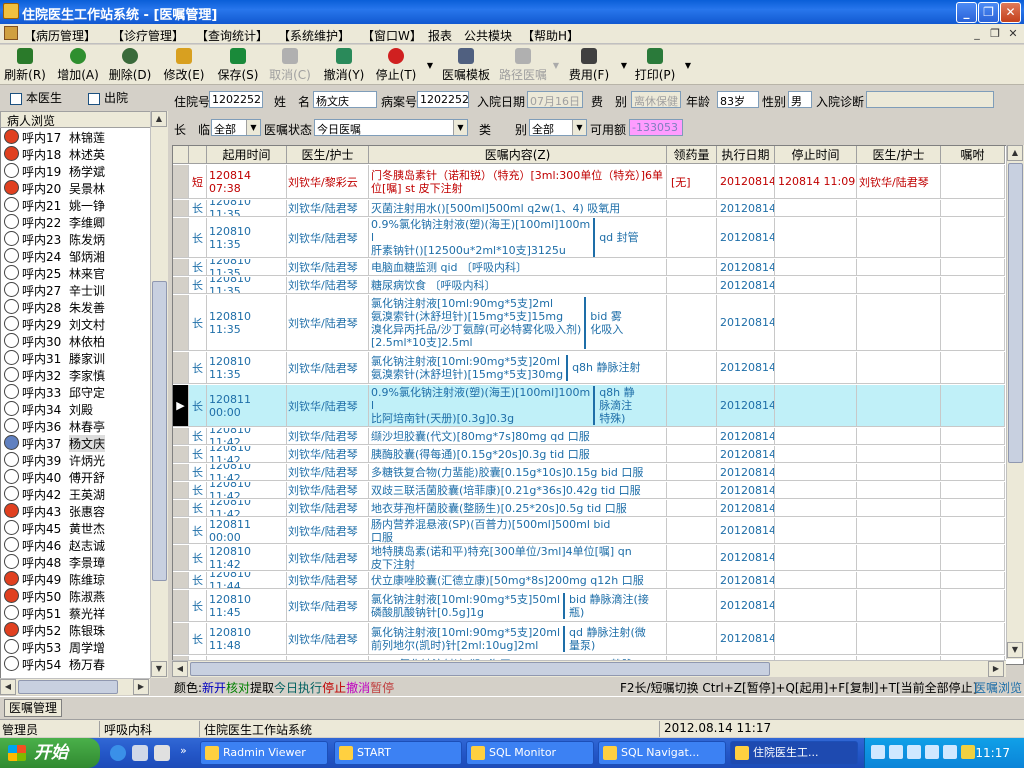 Image resolution: width=1024 pixels, height=768 pixels. What do you see at coordinates (518, 490) in the screenshot?
I see `order-content: 双歧三联活菌胶囊(培菲康)[0.21g*36s]0.42g tid 口服` at bounding box center [518, 490].